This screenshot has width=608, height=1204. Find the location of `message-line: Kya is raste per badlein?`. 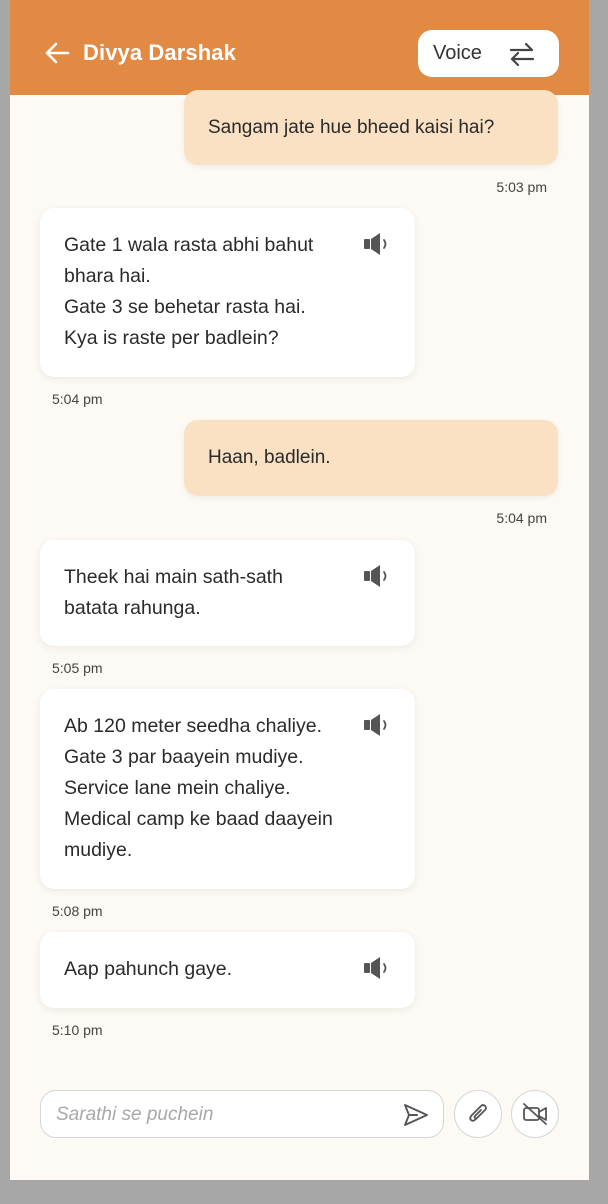

message-line: Kya is raste per badlein? is located at coordinates (171, 338).